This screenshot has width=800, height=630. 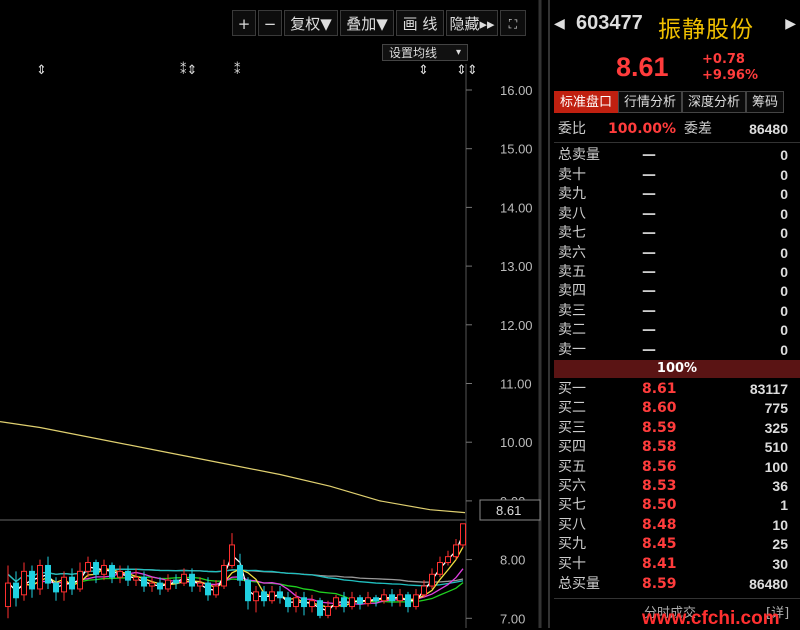 What do you see at coordinates (765, 102) in the screenshot?
I see `tab-chips: 筹码` at bounding box center [765, 102].